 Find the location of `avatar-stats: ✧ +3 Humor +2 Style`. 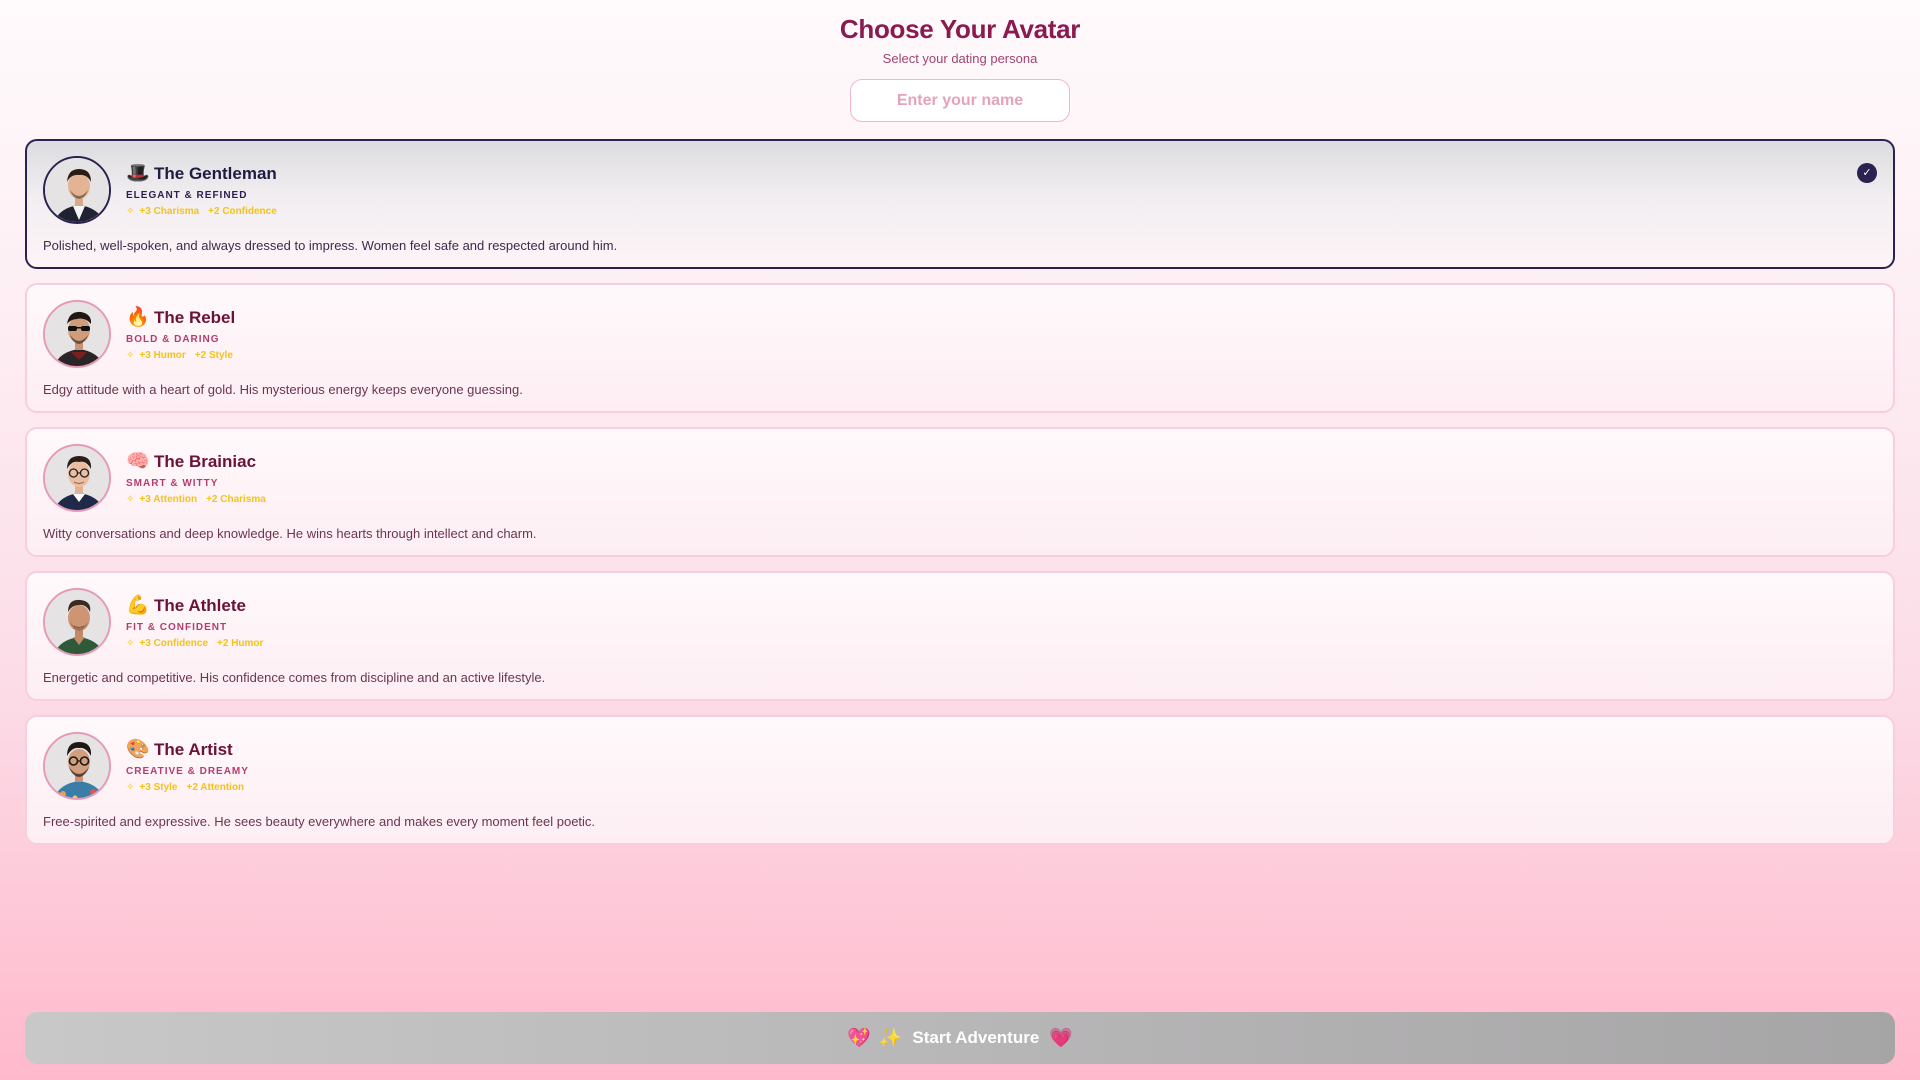

avatar-stats: ✧ +3 Humor +2 Style is located at coordinates (184, 355).